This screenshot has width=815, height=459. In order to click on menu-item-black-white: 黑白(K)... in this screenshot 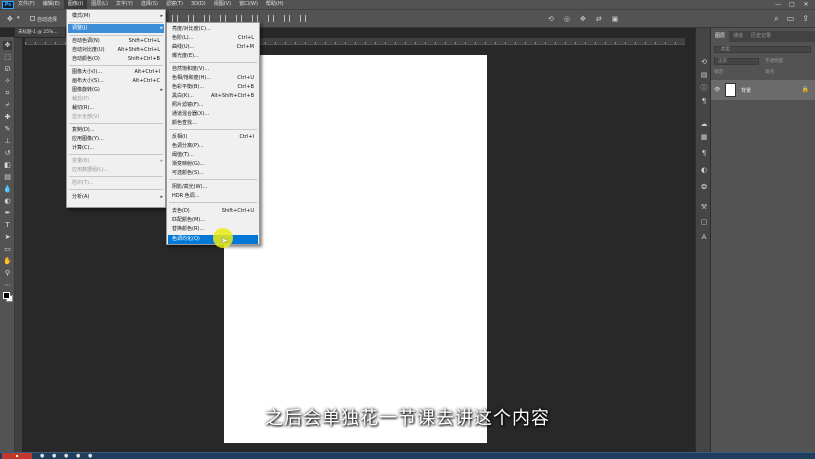, I will do `click(183, 96)`.